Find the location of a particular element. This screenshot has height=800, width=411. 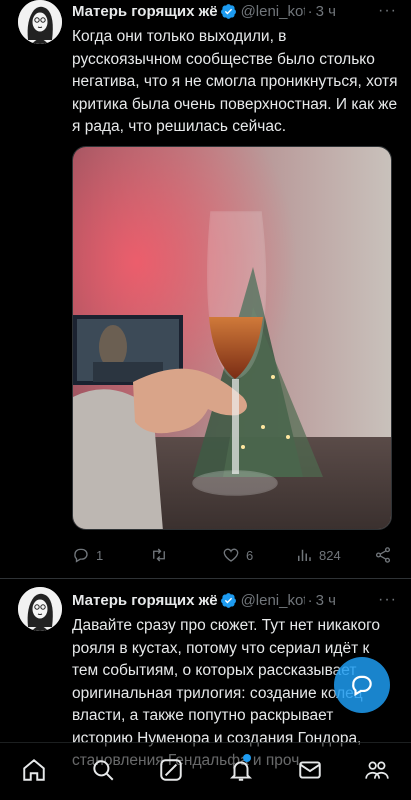

like-button: 6 is located at coordinates (237, 555).